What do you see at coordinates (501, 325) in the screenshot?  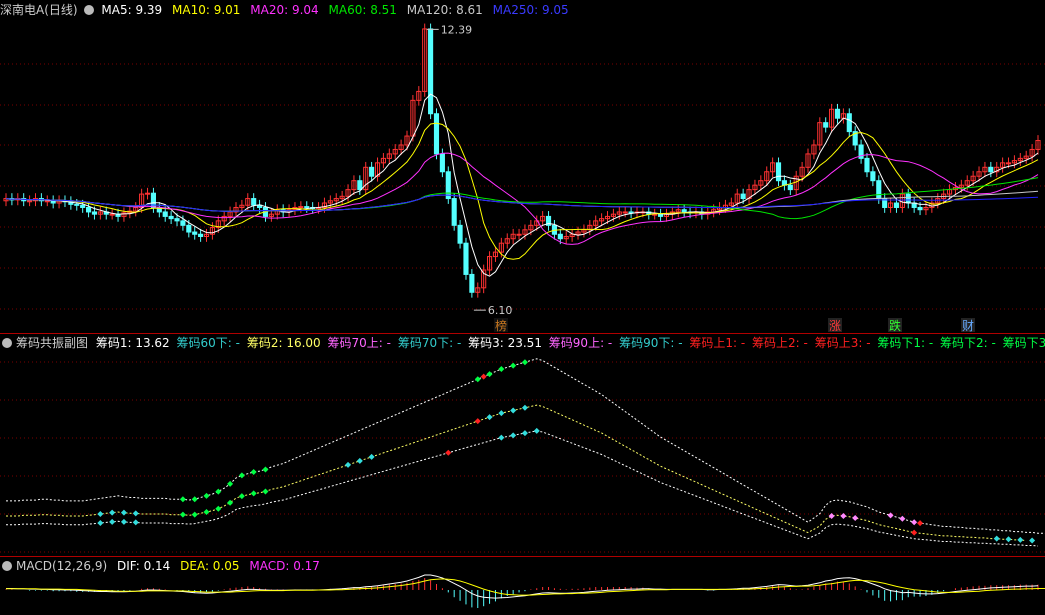 I see `tag-label: 榜` at bounding box center [501, 325].